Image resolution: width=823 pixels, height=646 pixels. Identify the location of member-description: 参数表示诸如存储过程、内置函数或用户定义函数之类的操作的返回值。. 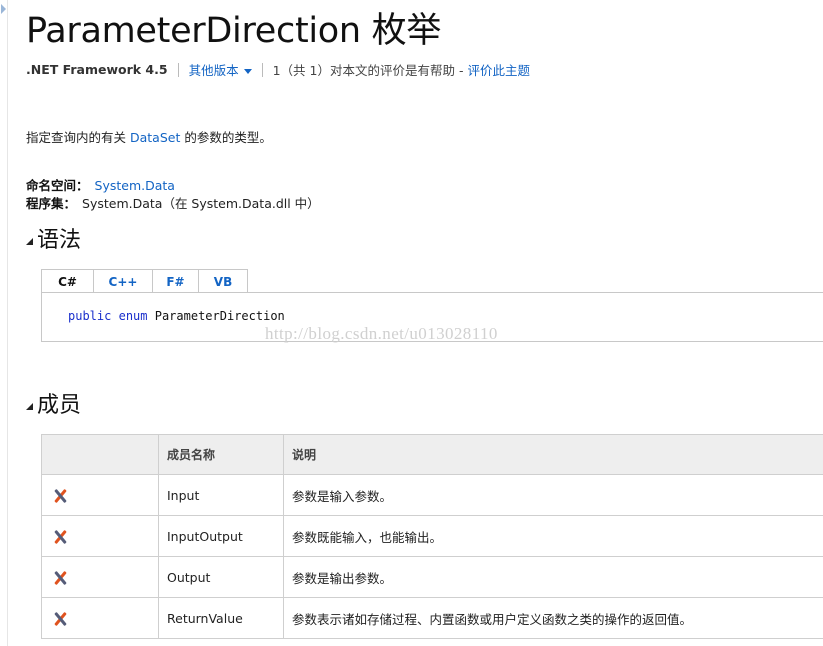
(553, 618).